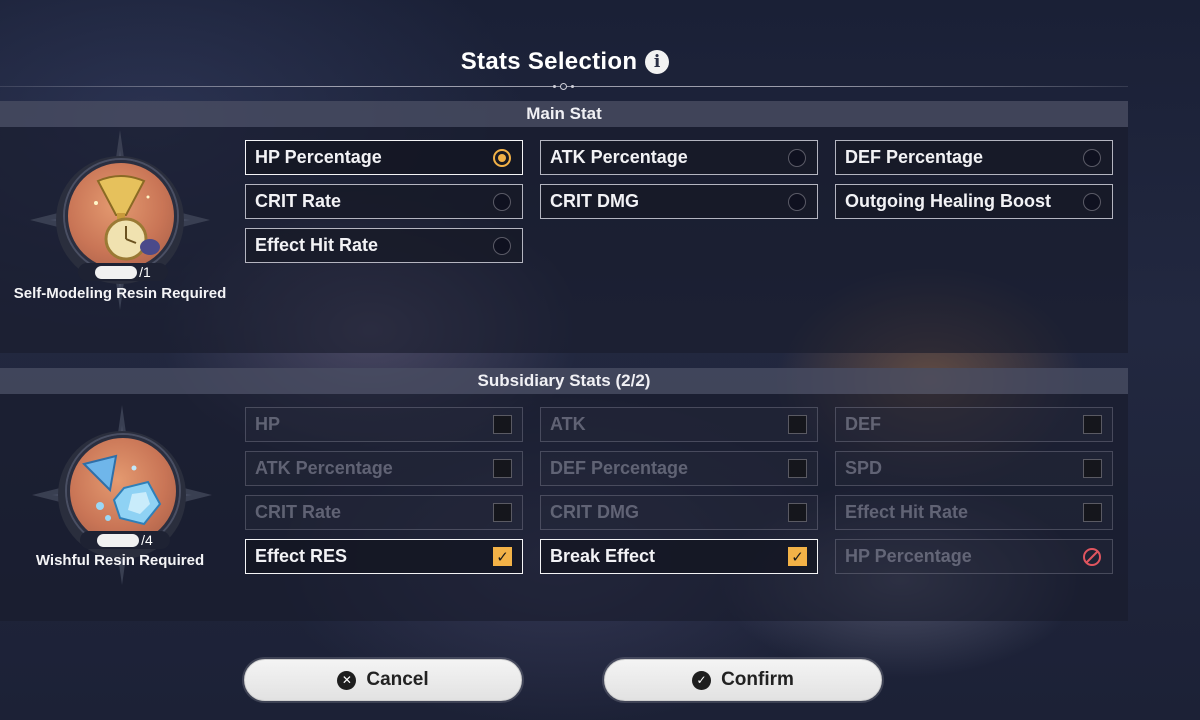 The image size is (1200, 720). I want to click on main-stat-option-atk-percentage: ATK Percentage, so click(679, 157).